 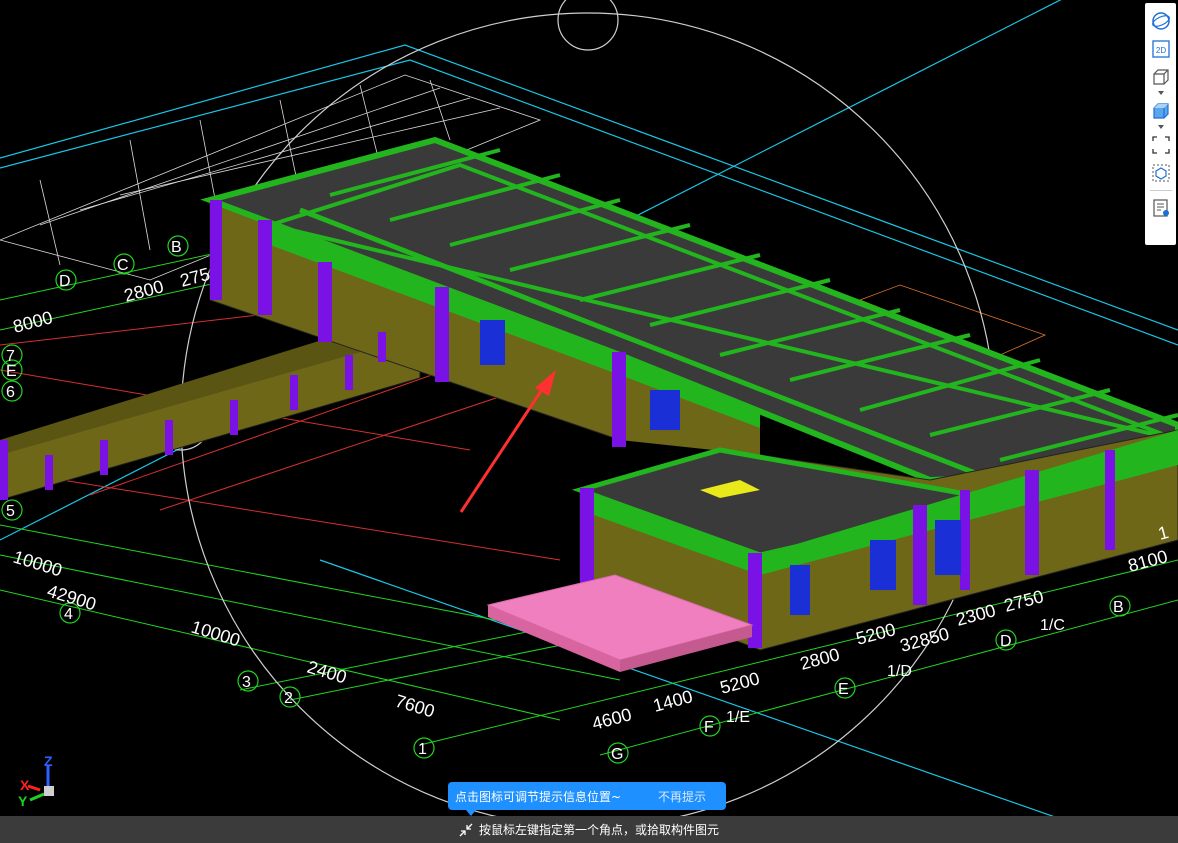 What do you see at coordinates (10, 511) in the screenshot?
I see `axis-label: 5` at bounding box center [10, 511].